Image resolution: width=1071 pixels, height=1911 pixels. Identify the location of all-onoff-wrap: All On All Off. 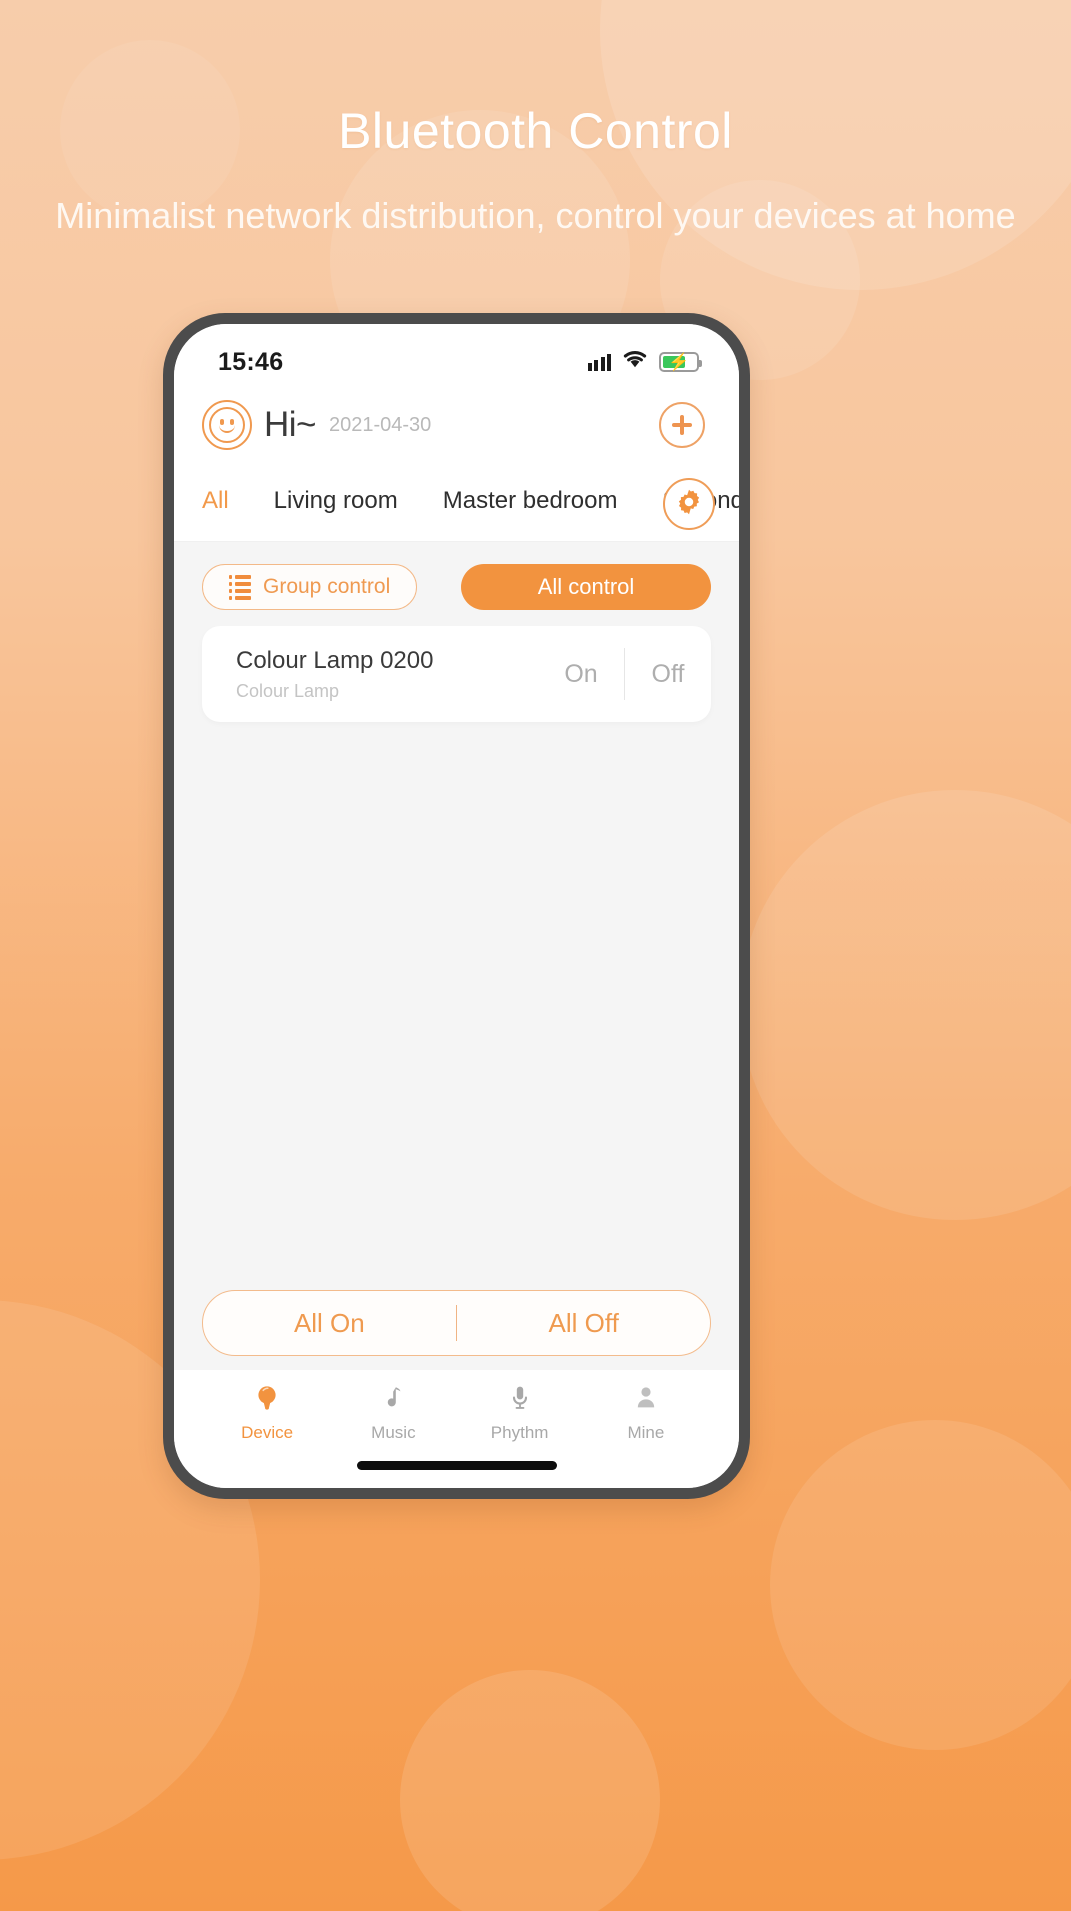
(456, 1330).